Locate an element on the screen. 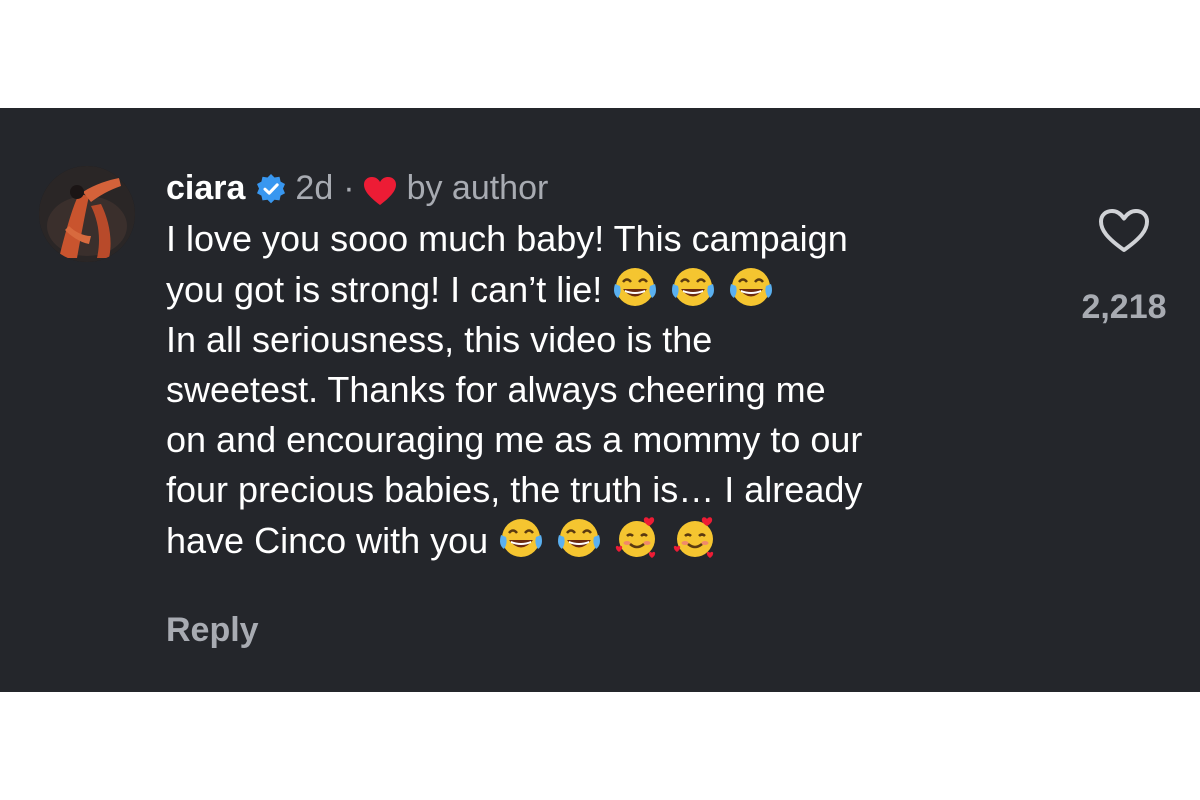  avatar-image is located at coordinates (87, 214).